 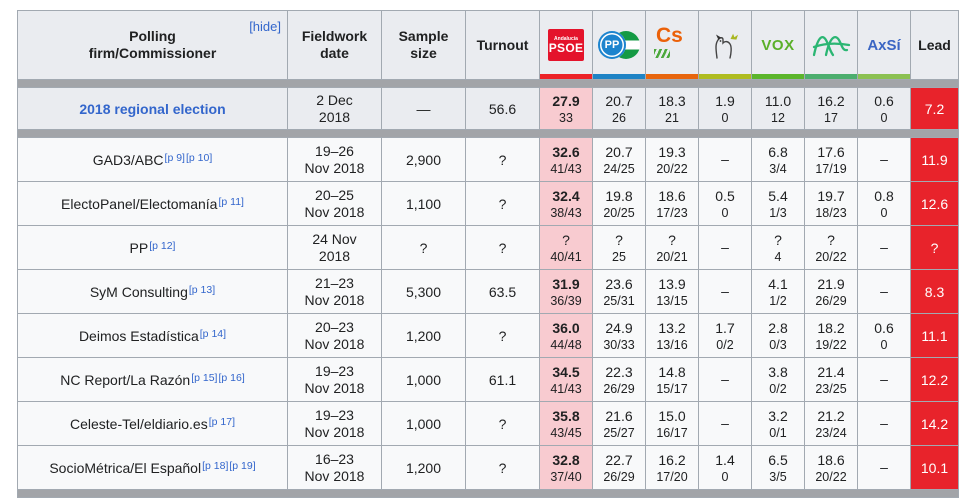 I want to click on aa-header, so click(x=831, y=45).